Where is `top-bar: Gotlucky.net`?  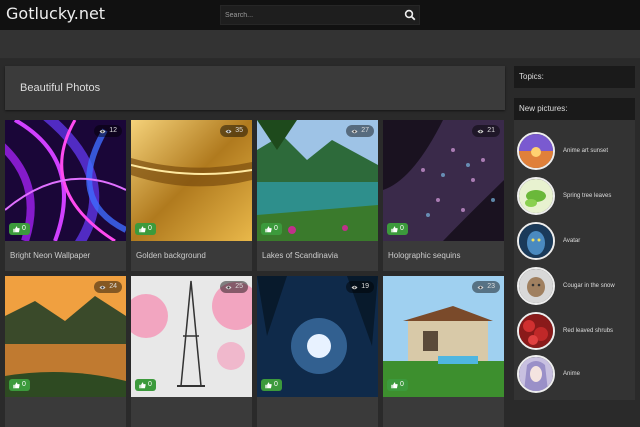 top-bar: Gotlucky.net is located at coordinates (320, 15).